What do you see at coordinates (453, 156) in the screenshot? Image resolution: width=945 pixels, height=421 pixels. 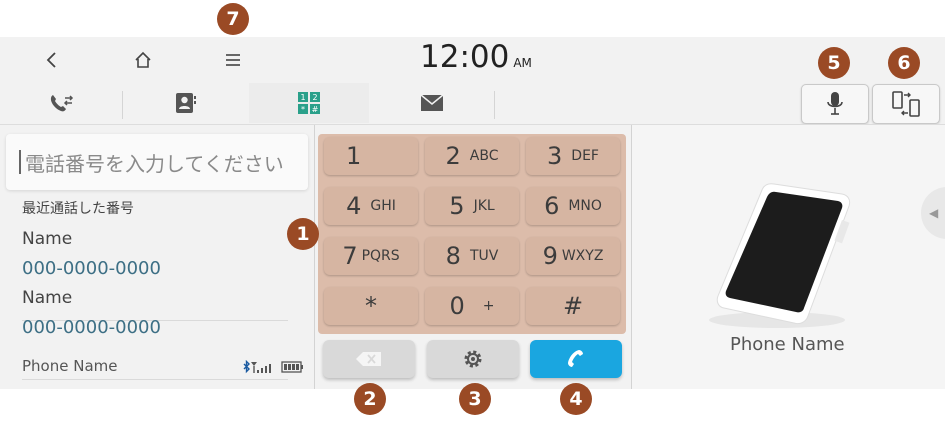 I see `key-digit: 2` at bounding box center [453, 156].